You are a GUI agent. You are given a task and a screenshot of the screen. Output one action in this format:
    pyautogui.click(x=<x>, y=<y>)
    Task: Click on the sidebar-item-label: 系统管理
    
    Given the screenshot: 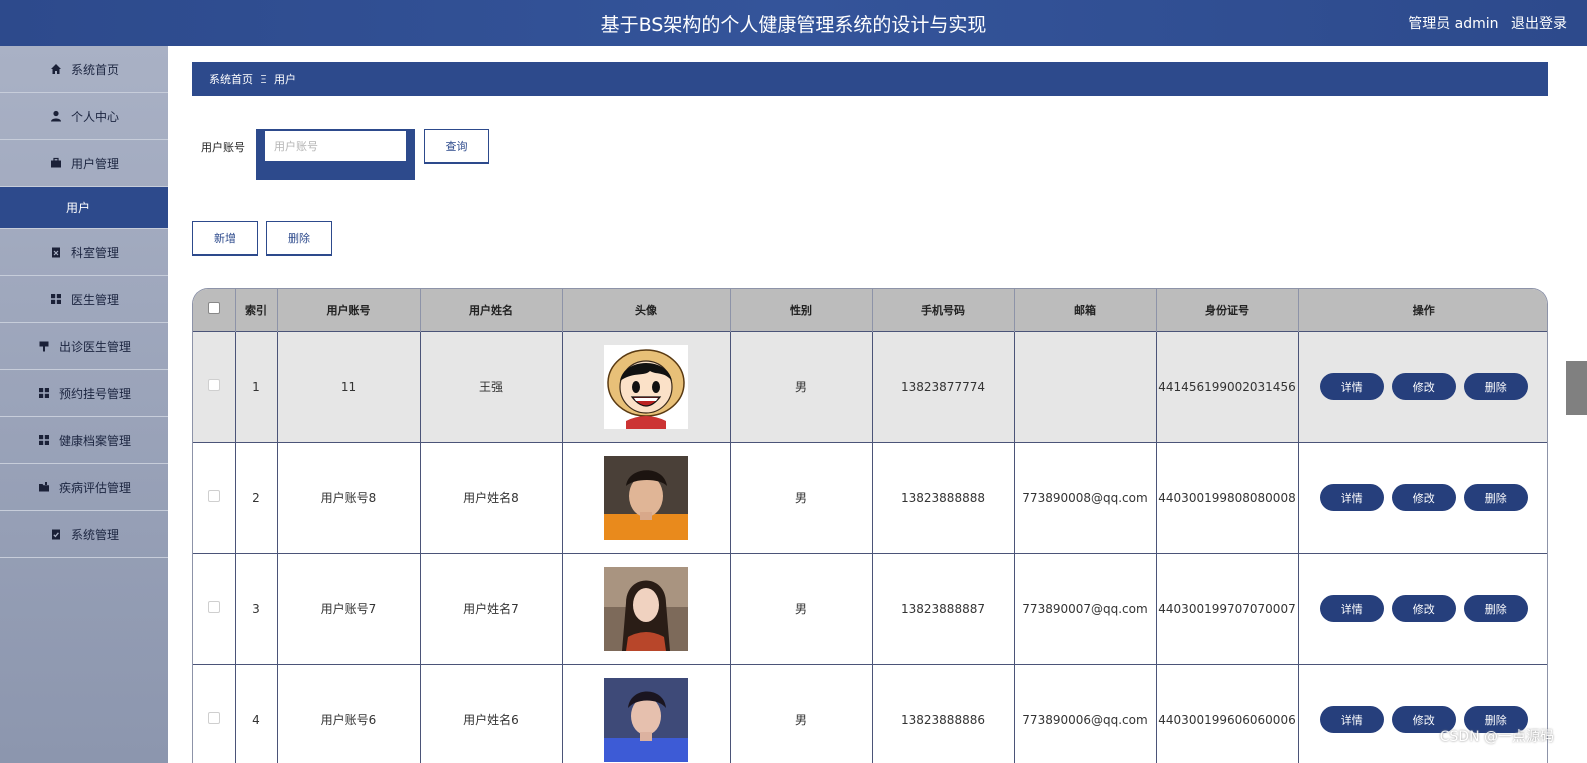 What is the action you would take?
    pyautogui.click(x=94, y=534)
    